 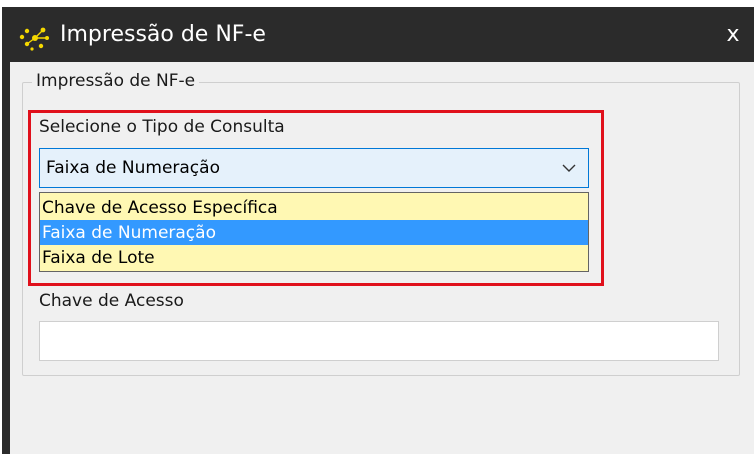 What do you see at coordinates (162, 127) in the screenshot?
I see `query-type-label: Selecione o Tipo de Consulta` at bounding box center [162, 127].